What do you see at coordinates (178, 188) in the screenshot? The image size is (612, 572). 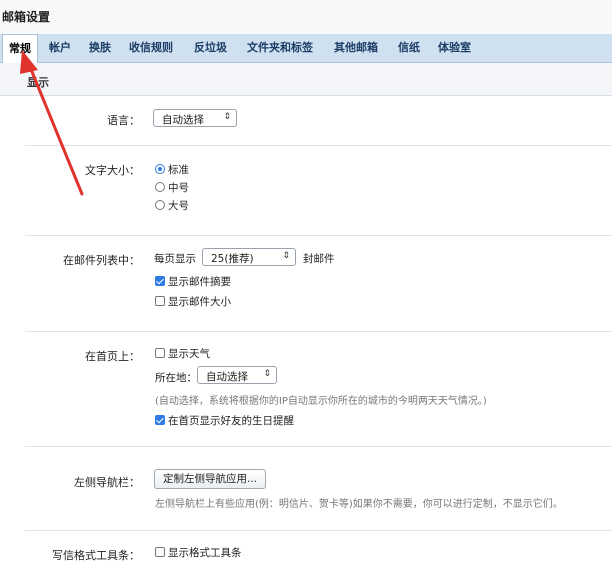 I see `font-size-medium-label: 中号` at bounding box center [178, 188].